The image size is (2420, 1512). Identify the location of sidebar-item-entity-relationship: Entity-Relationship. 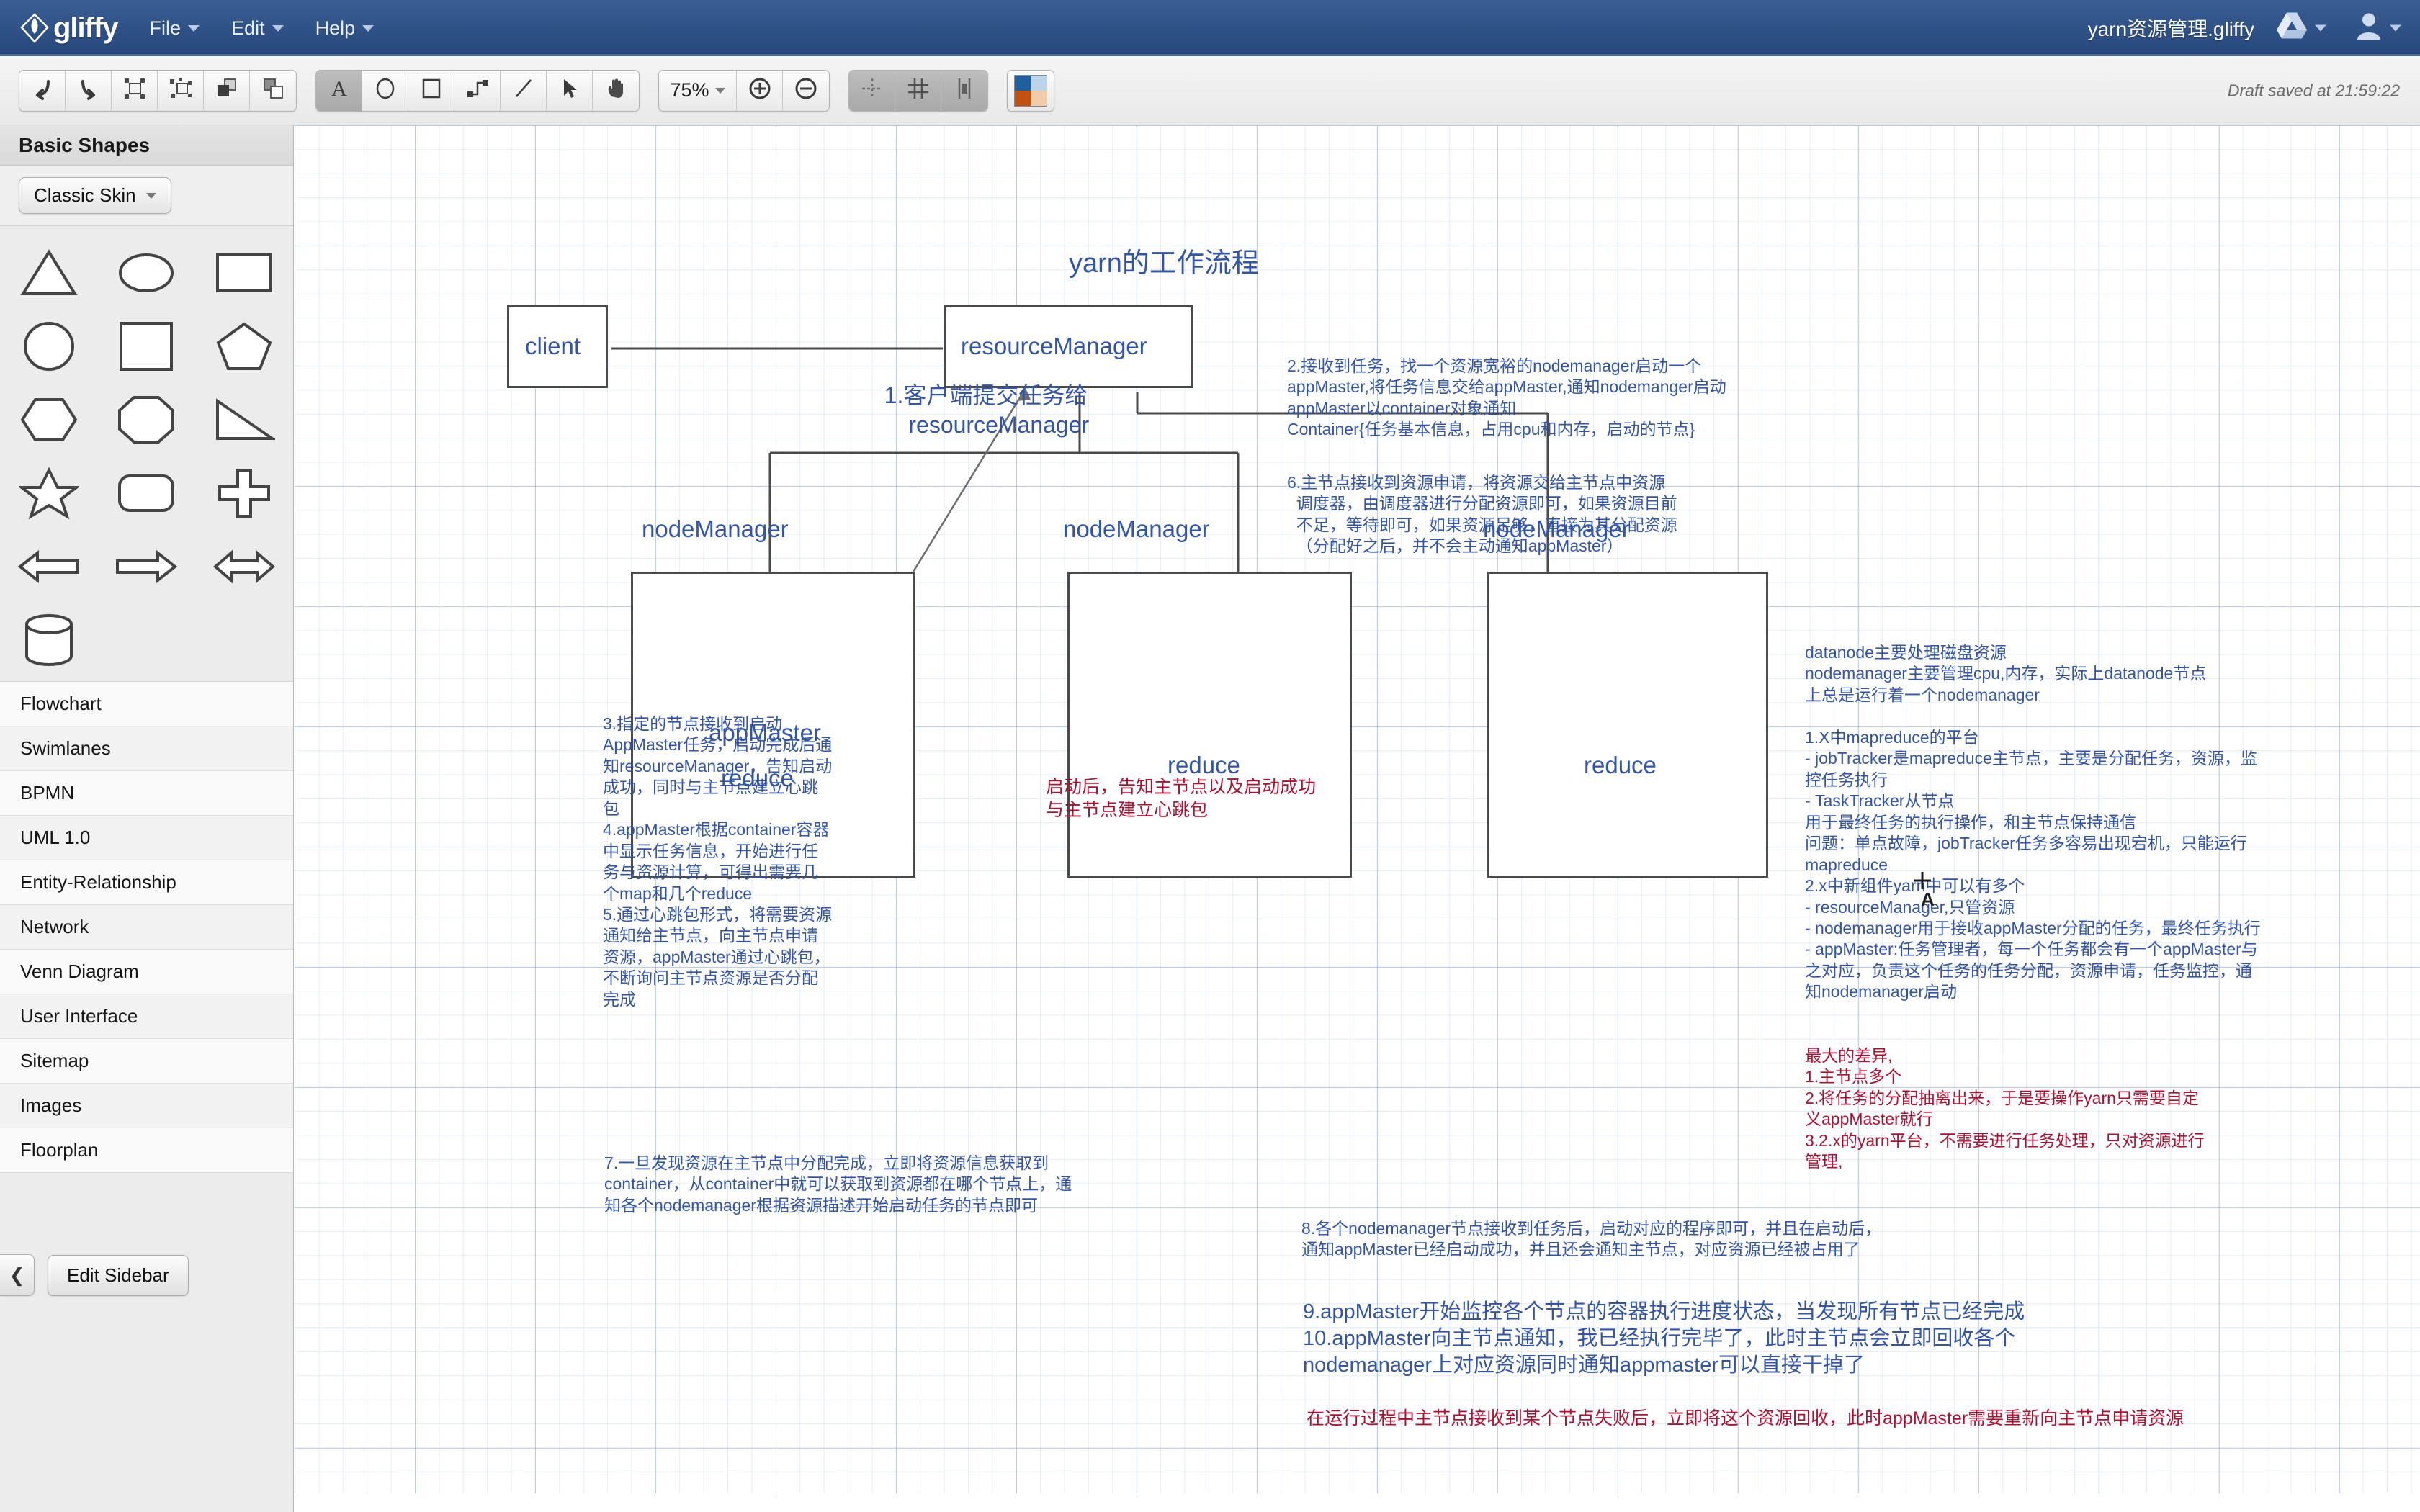
(146, 882).